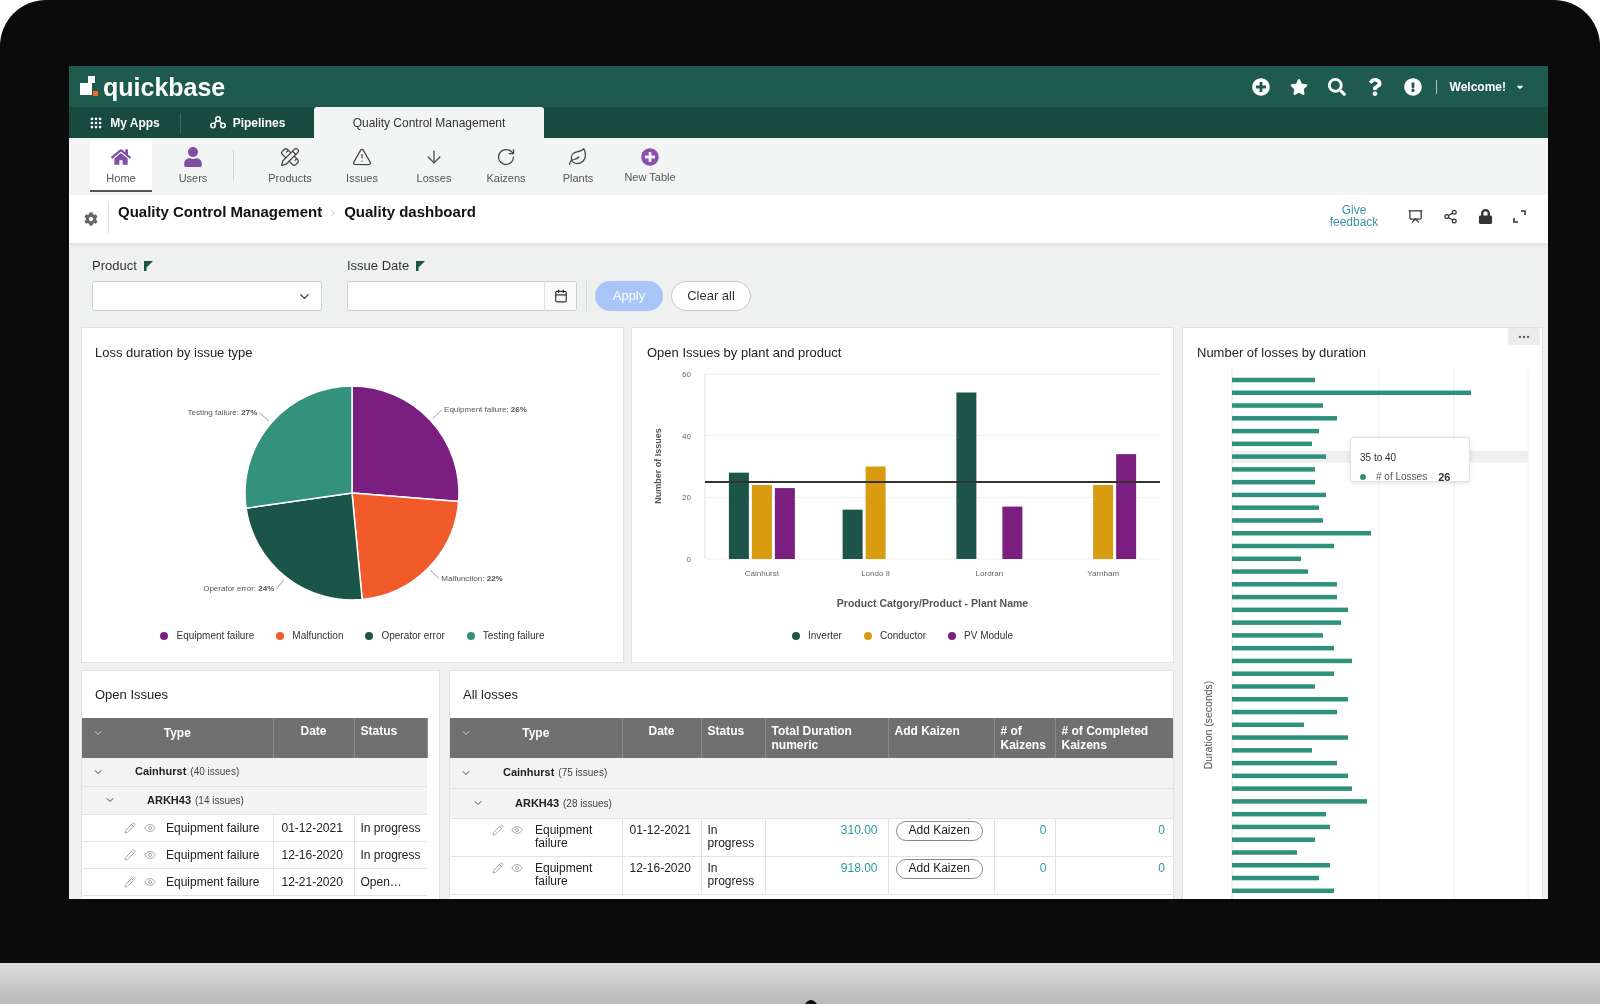 This screenshot has height=1004, width=1600. Describe the element at coordinates (513, 636) in the screenshot. I see `legend-label: Testing failure` at that location.